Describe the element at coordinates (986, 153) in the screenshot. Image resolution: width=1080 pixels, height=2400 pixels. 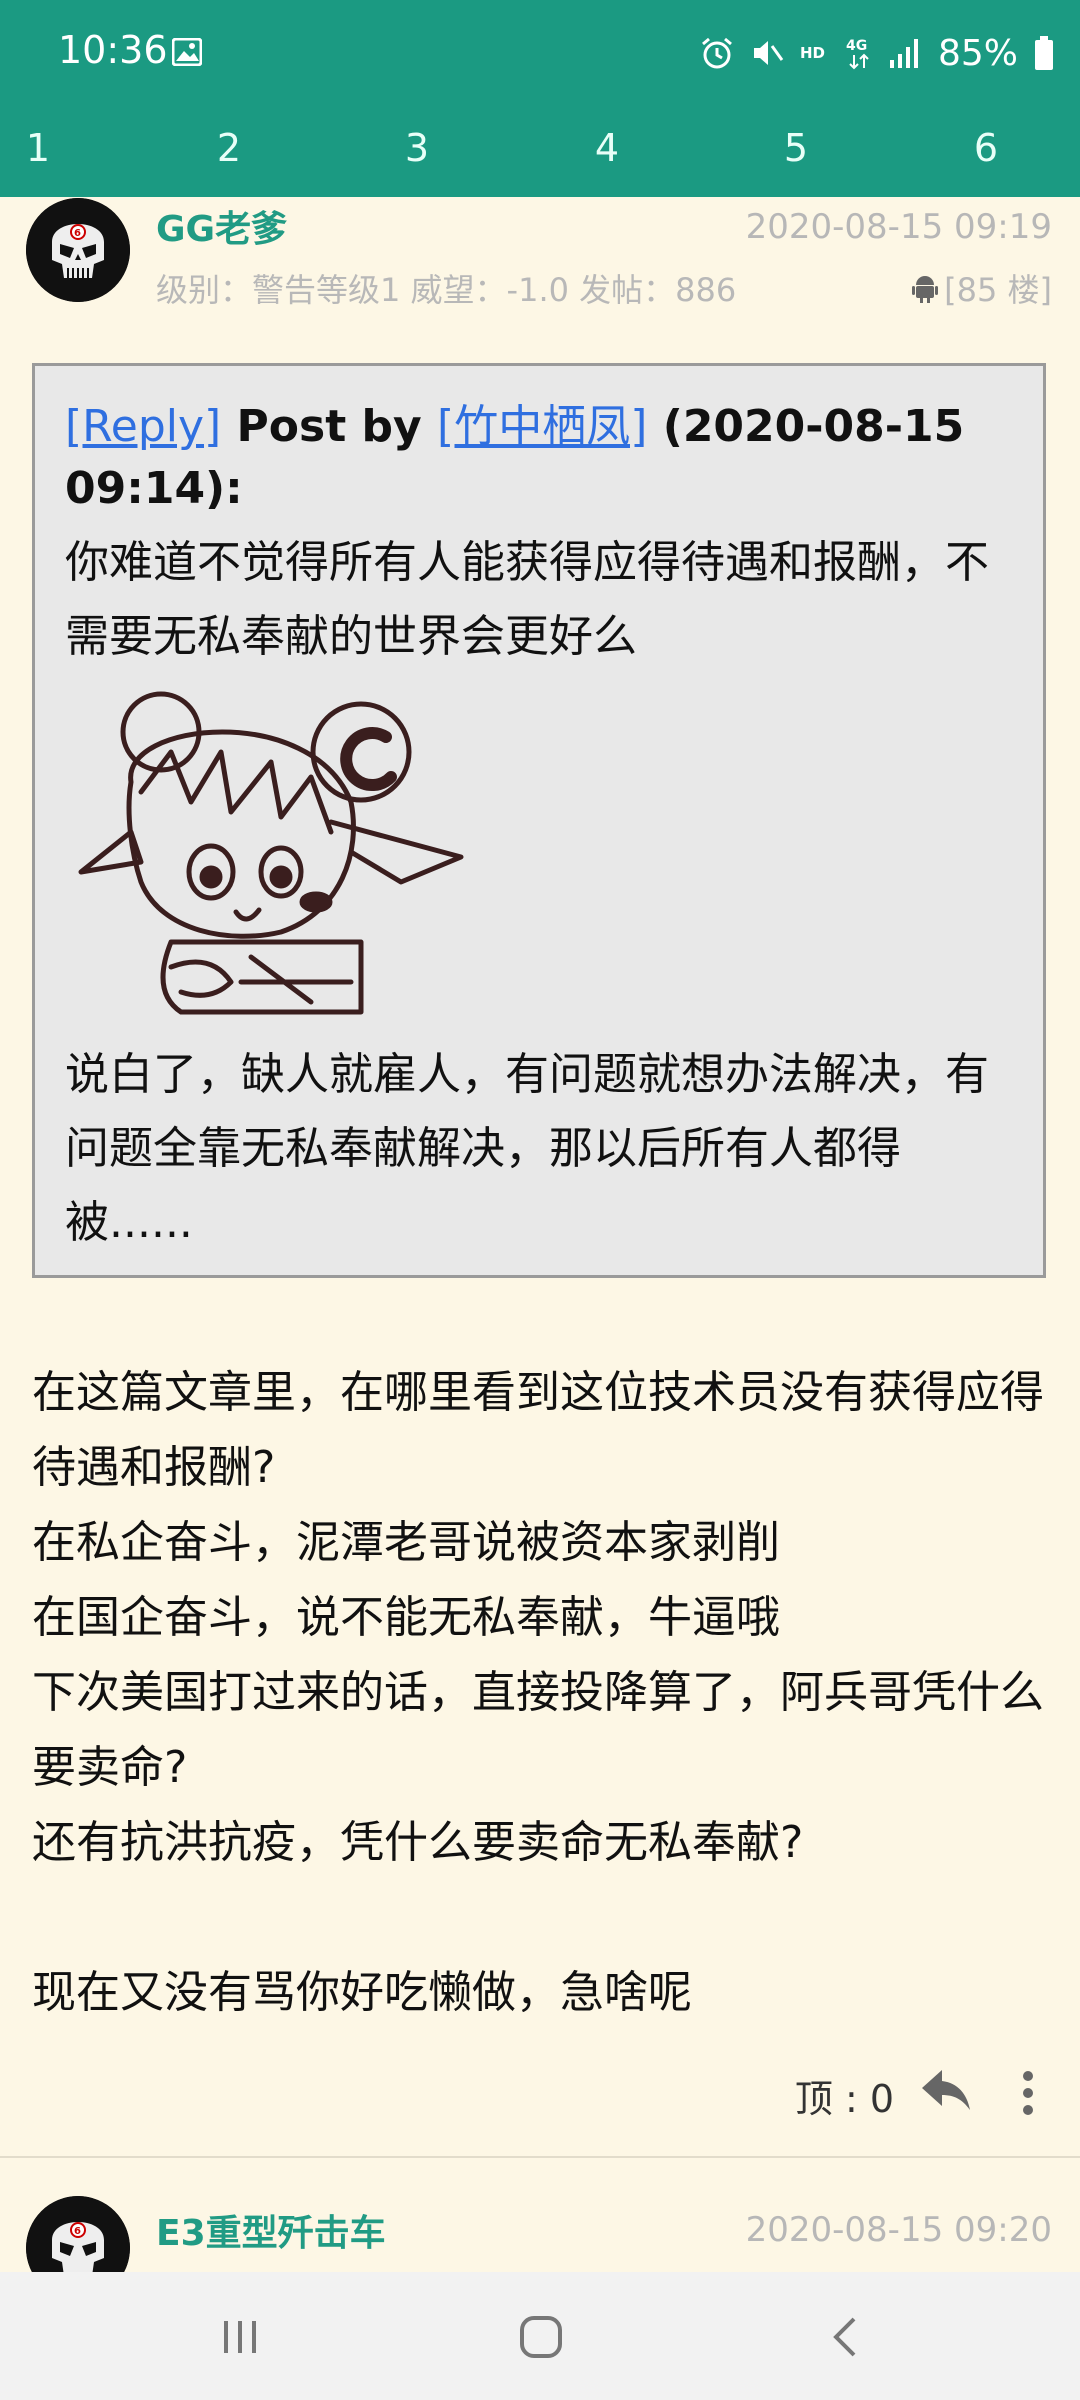
I see `tab-page-6: 6` at that location.